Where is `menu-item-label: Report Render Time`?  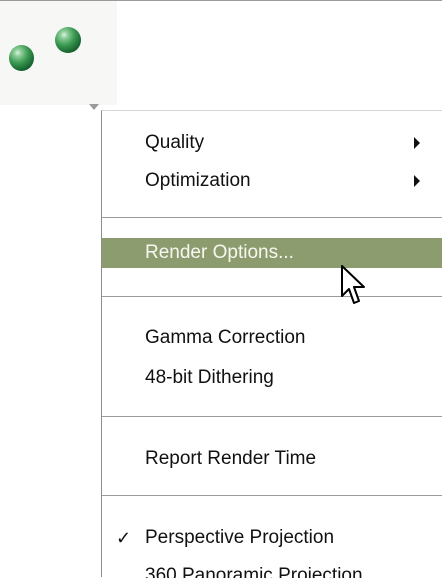 menu-item-label: Report Render Time is located at coordinates (231, 458).